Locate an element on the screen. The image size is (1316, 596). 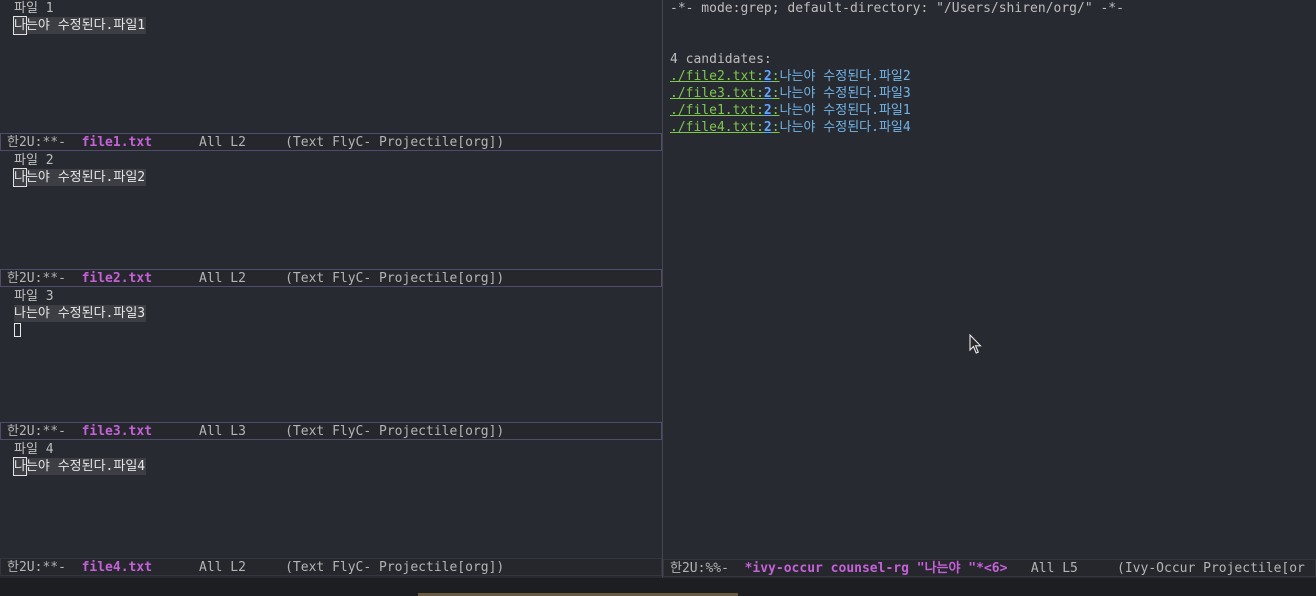
buffer-content-line: 나는야 수정된다.파일1 is located at coordinates (80, 25).